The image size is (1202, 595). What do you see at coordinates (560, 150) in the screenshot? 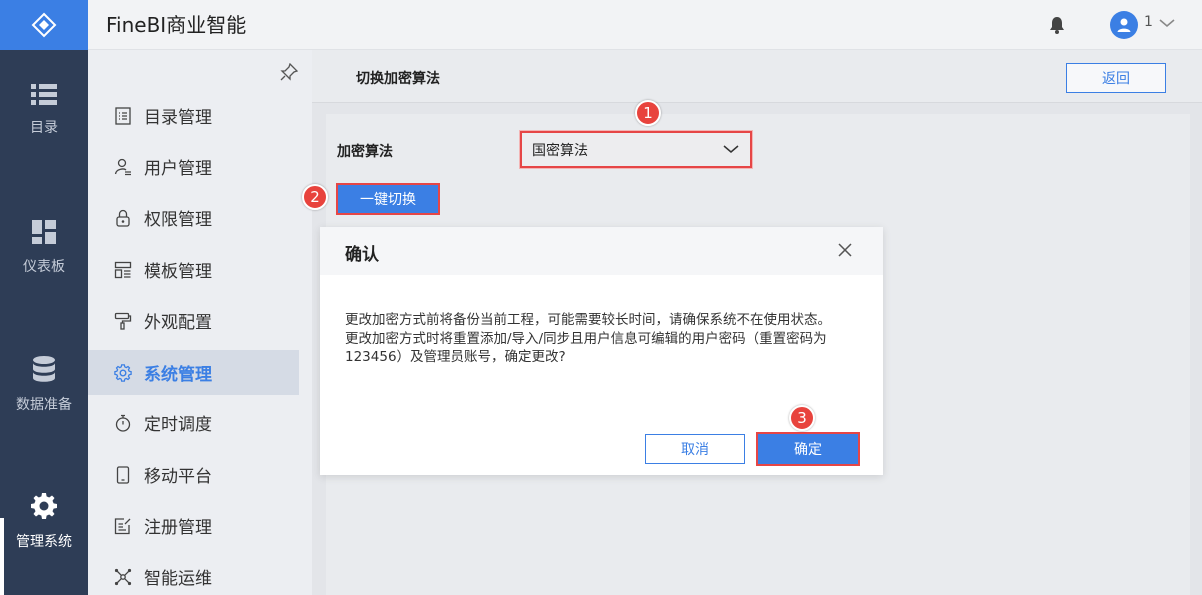
I see `select-value: 国密算法` at bounding box center [560, 150].